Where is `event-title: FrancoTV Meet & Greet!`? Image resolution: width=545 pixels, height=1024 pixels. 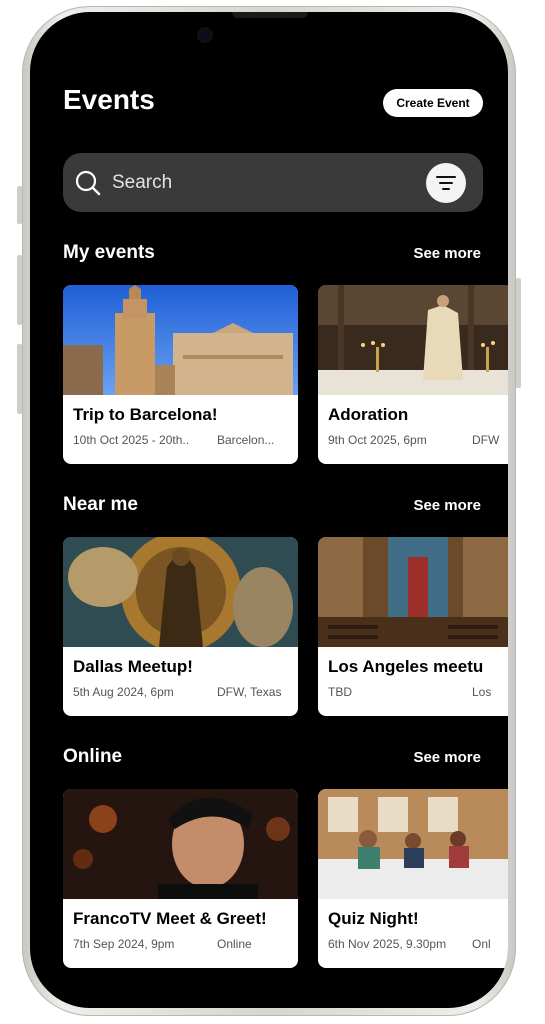
event-title: FrancoTV Meet & Greet! is located at coordinates (170, 918).